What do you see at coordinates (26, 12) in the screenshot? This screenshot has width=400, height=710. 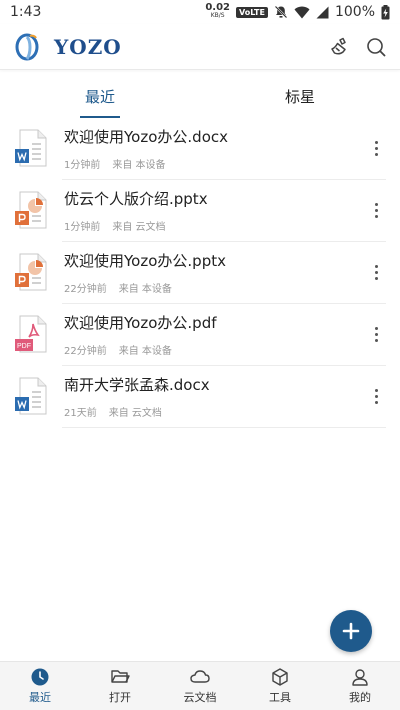 I see `status-time: 1:43` at bounding box center [26, 12].